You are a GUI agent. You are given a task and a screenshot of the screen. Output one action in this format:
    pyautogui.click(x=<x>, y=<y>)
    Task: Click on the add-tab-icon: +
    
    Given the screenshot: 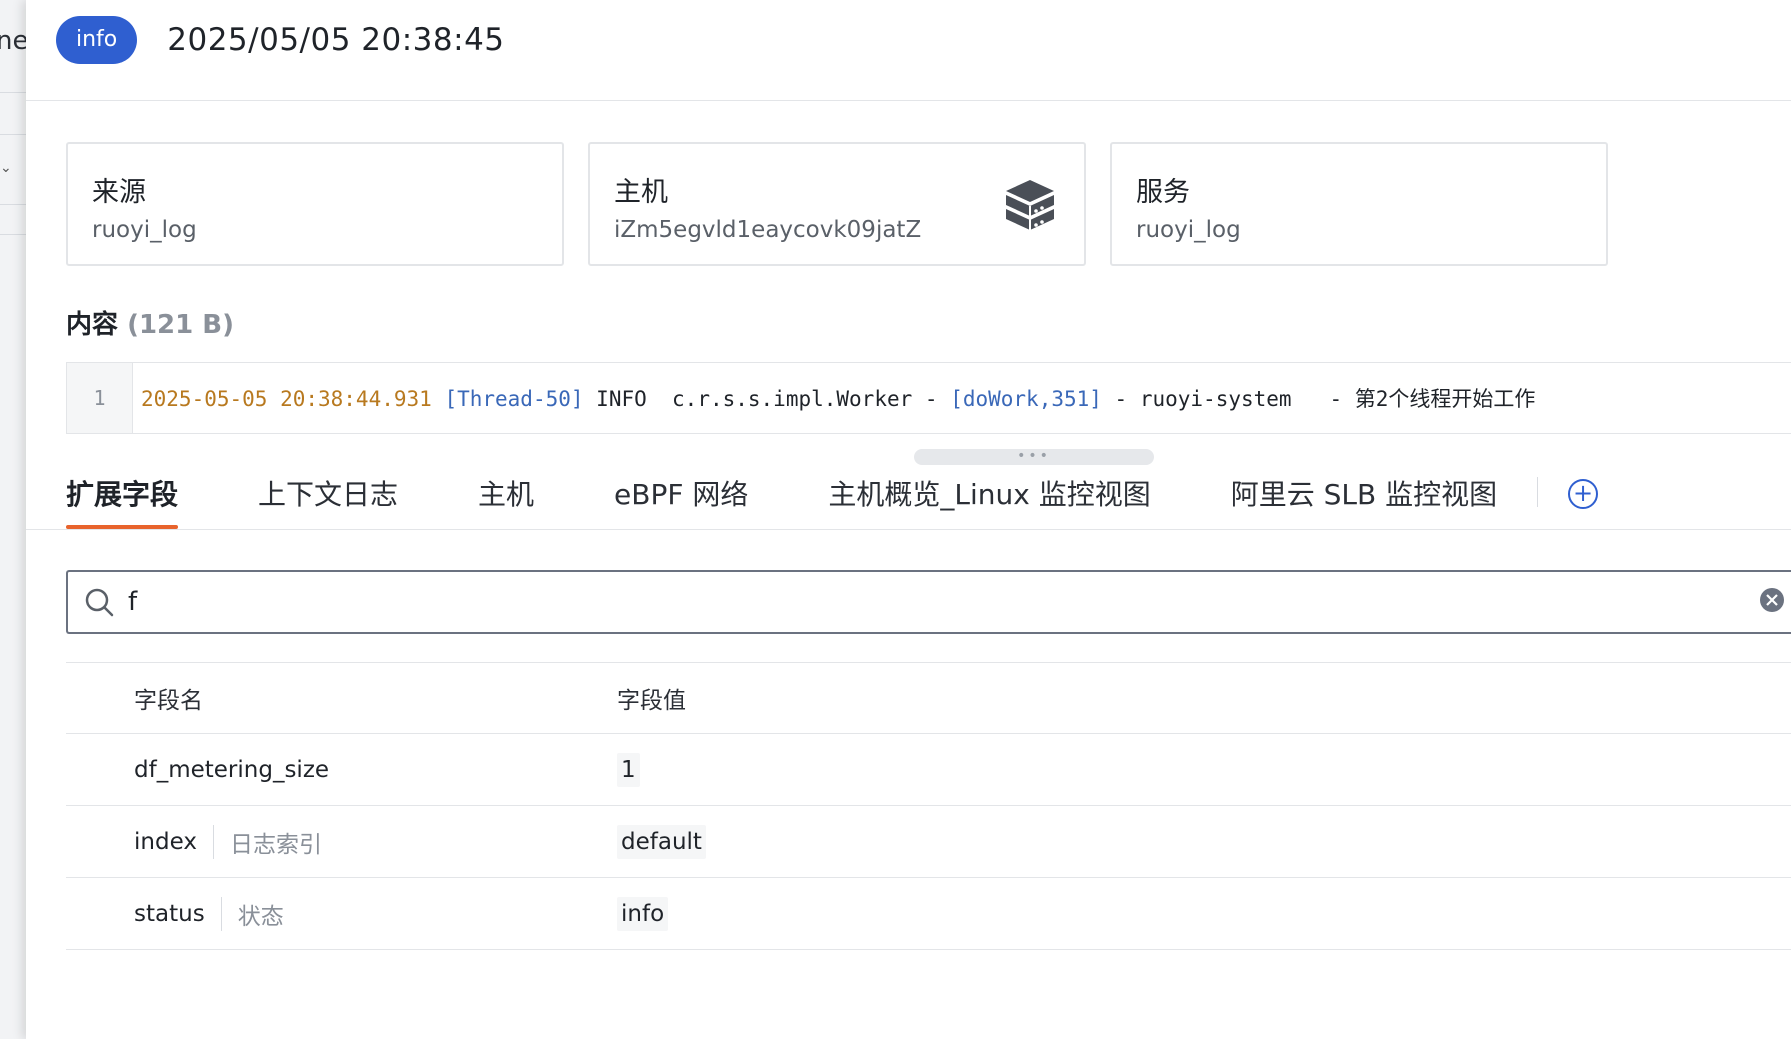 What is the action you would take?
    pyautogui.click(x=1583, y=494)
    